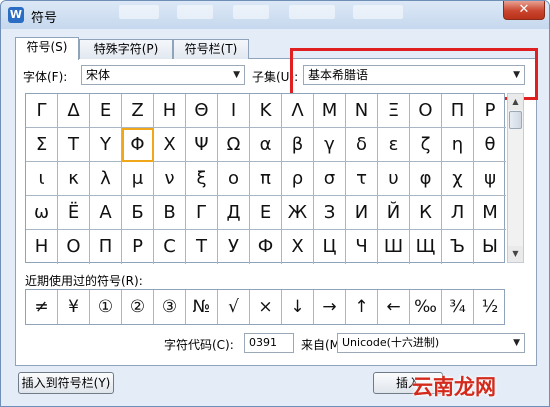 The height and width of the screenshot is (407, 550). Describe the element at coordinates (138, 307) in the screenshot. I see `recent-symbol-cell: ②` at that location.